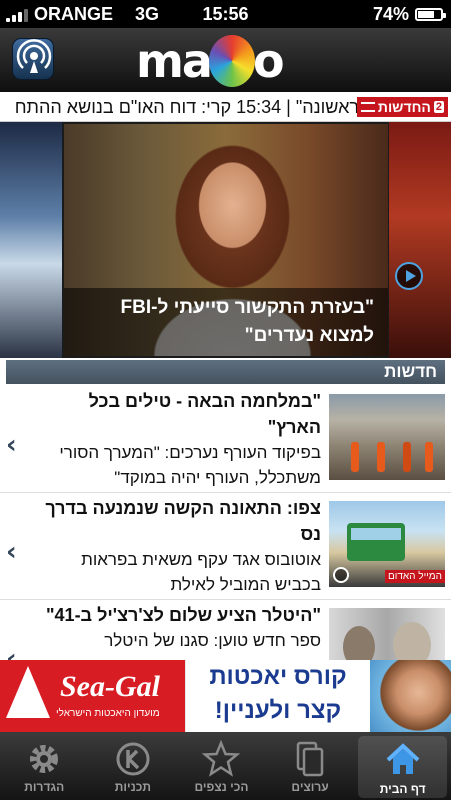  What do you see at coordinates (204, 414) in the screenshot?
I see `article-headline: "במלחמה הבאה - טילים בכל הארץ"` at bounding box center [204, 414].